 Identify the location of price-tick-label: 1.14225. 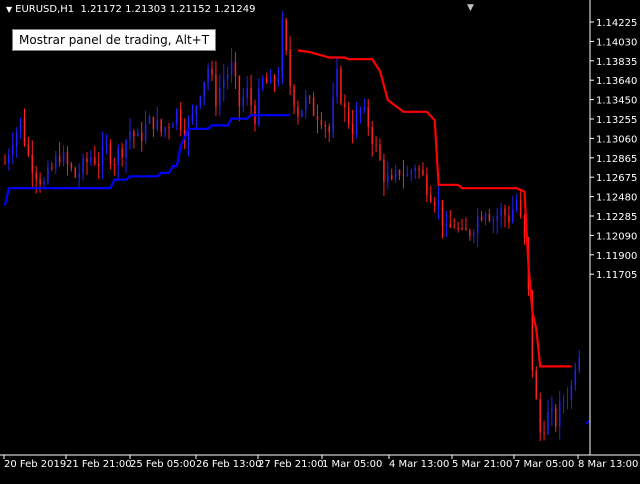
(616, 23).